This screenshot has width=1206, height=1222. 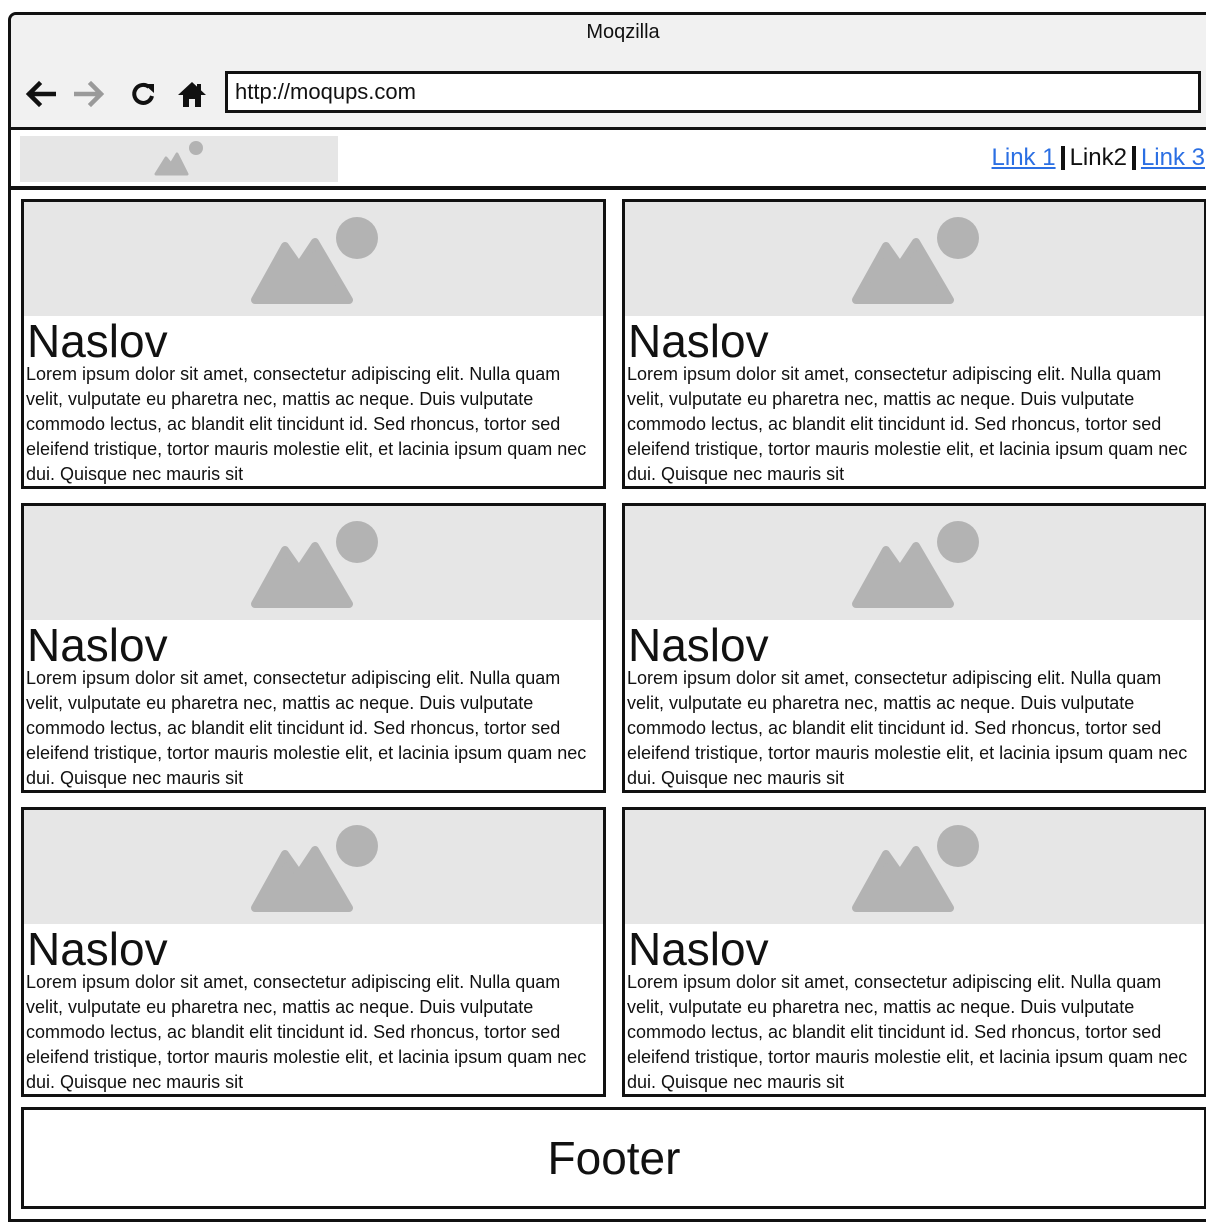 I want to click on home-icon, so click(x=192, y=94).